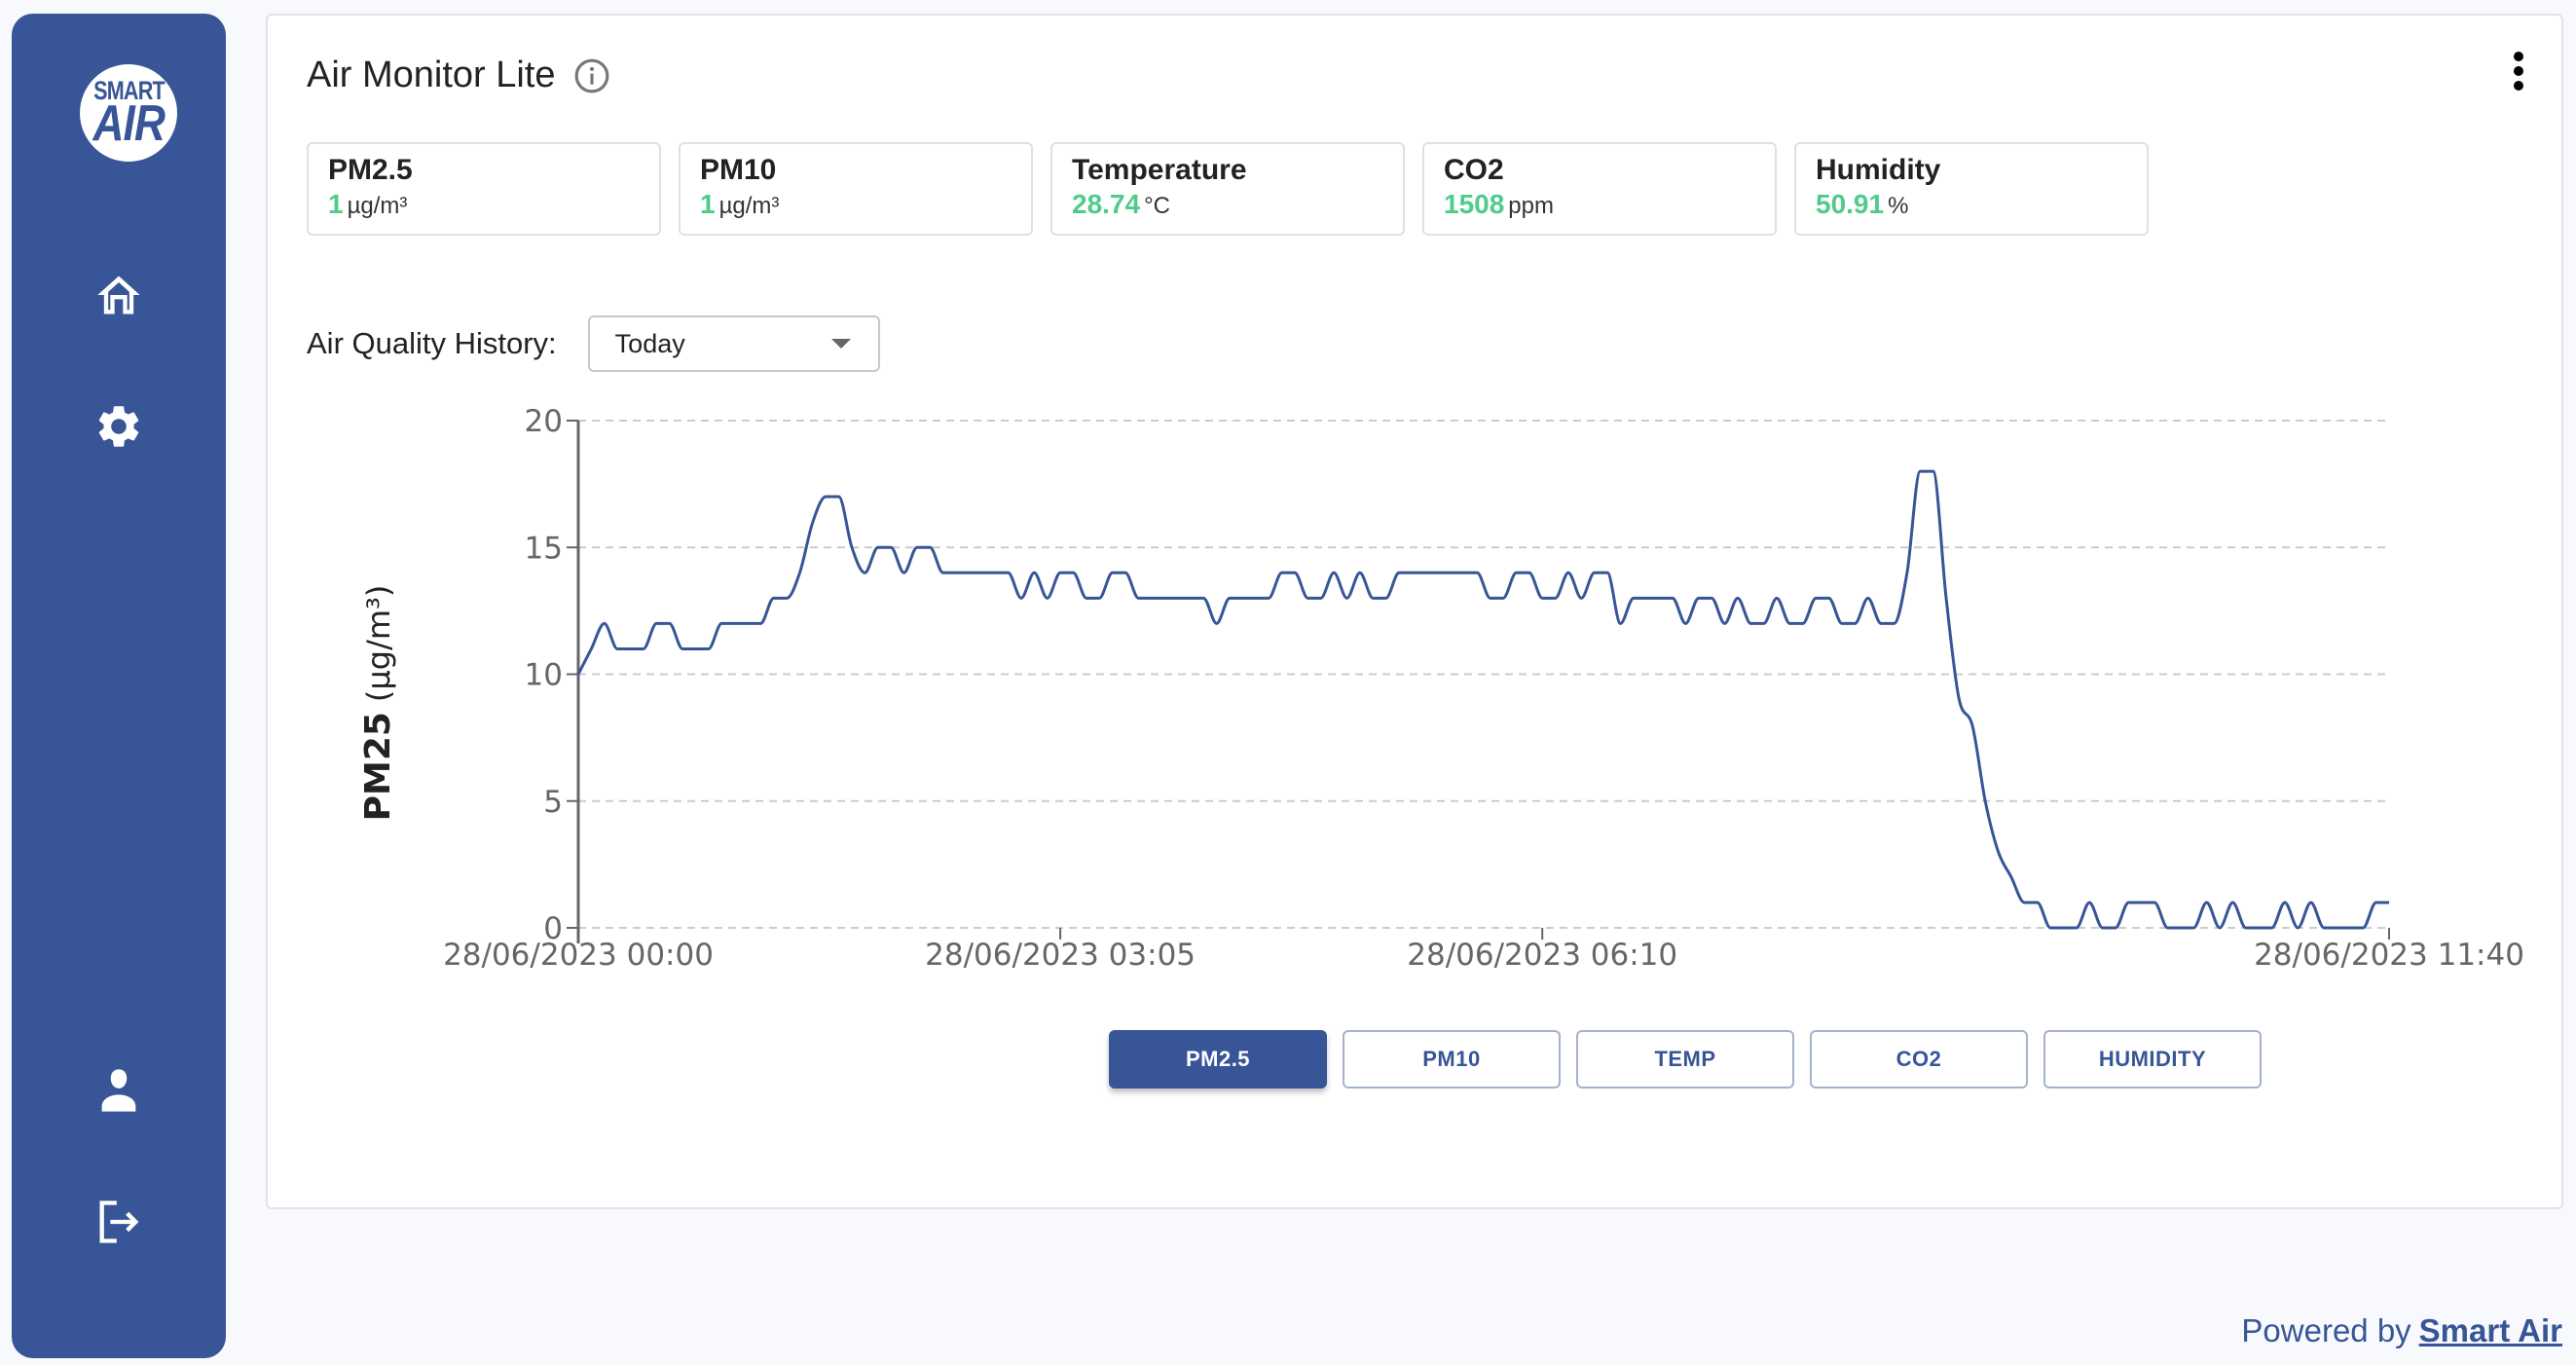 The image size is (2576, 1365). I want to click on y-tick-label: 20, so click(544, 421).